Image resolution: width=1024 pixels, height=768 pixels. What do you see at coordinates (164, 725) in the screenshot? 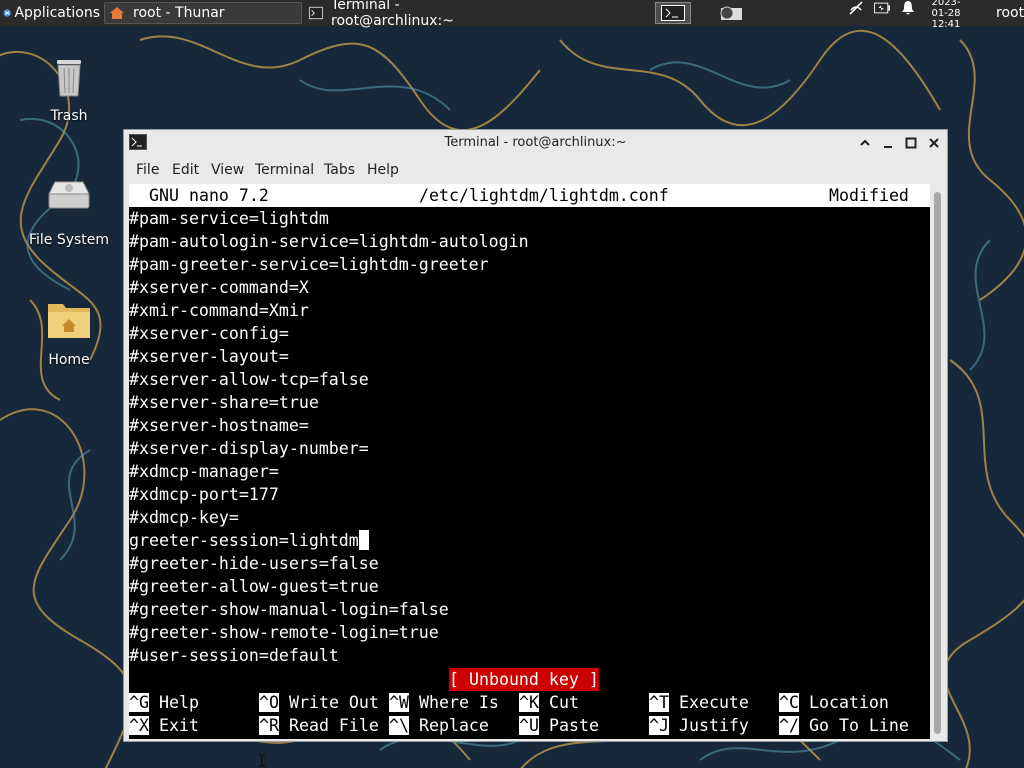
I see `shortcut-exit: ^X Exit` at bounding box center [164, 725].